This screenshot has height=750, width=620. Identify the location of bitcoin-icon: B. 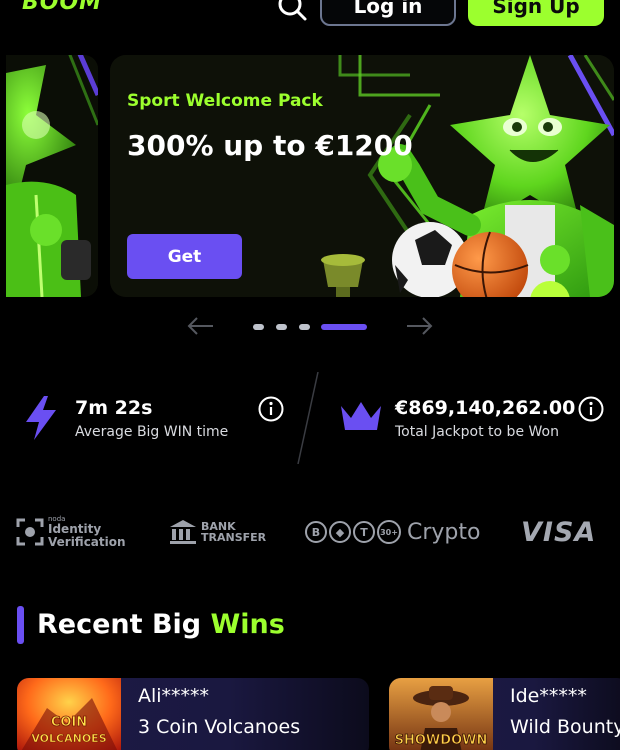
(316, 532).